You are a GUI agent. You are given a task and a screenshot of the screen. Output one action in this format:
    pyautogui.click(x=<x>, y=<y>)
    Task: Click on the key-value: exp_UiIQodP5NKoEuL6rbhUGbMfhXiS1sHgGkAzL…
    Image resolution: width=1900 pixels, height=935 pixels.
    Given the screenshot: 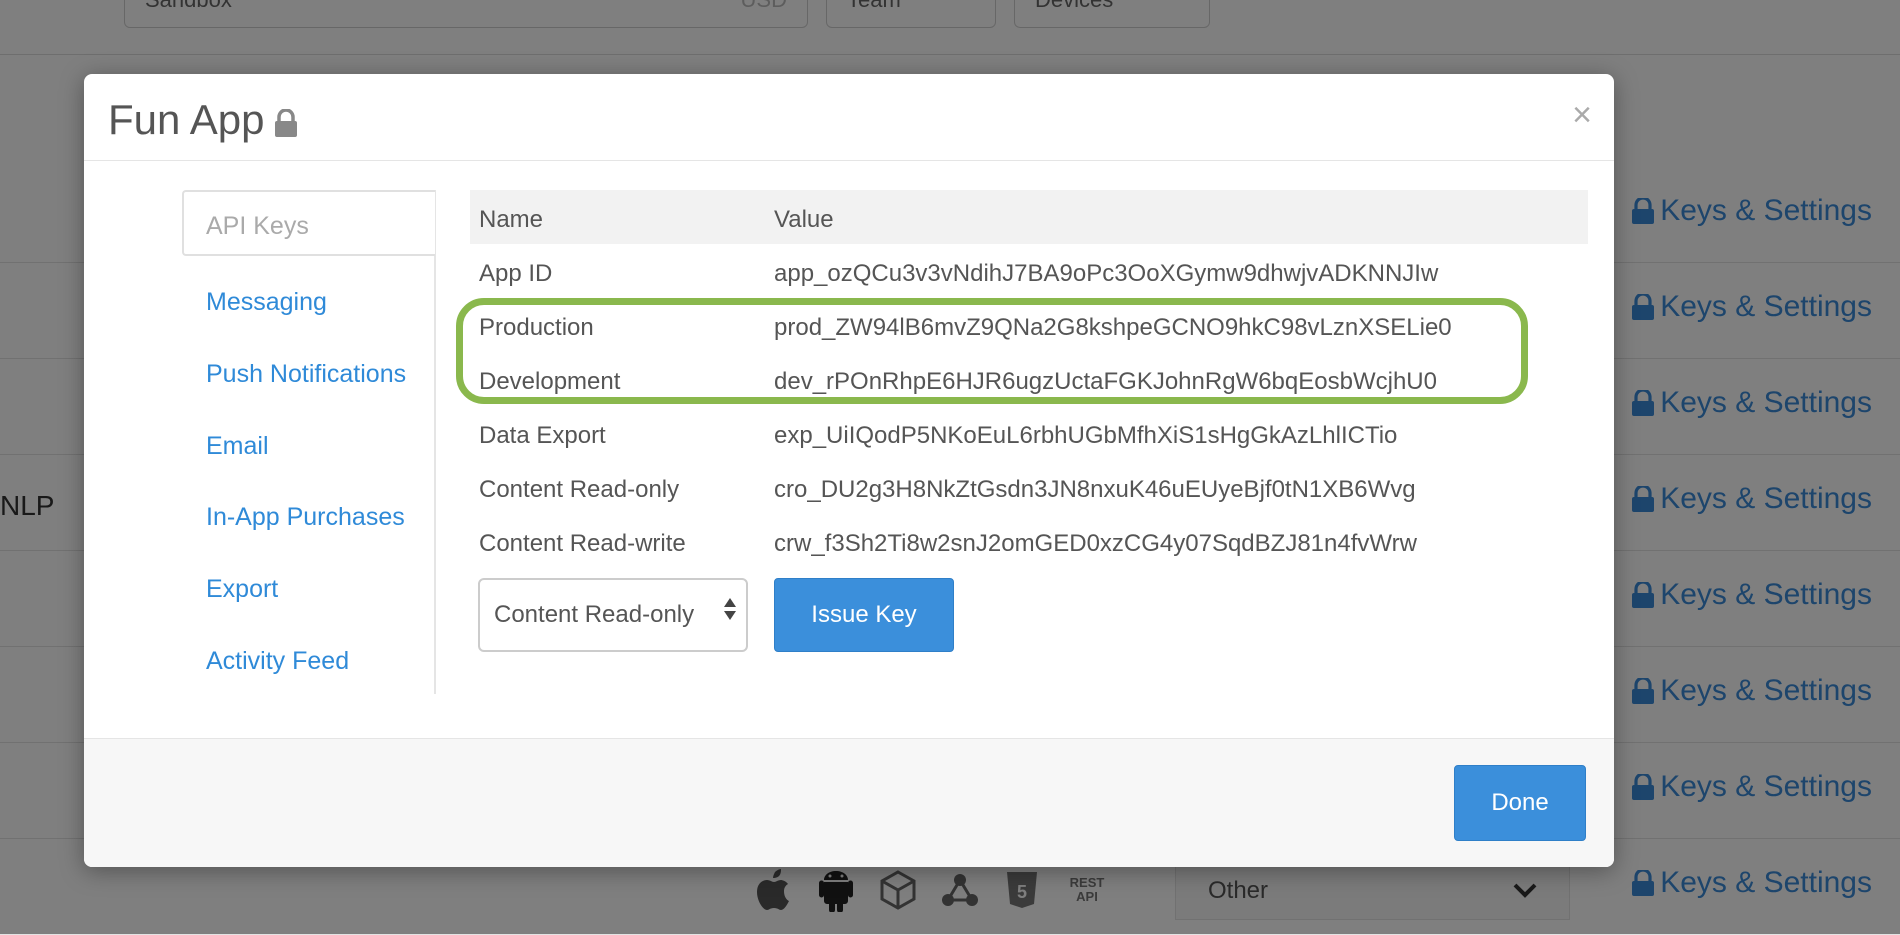 What is the action you would take?
    pyautogui.click(x=1085, y=436)
    